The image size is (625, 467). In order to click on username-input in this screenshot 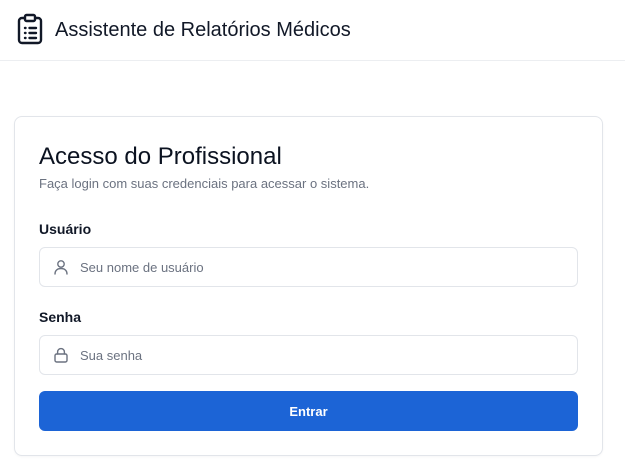, I will do `click(325, 267)`.